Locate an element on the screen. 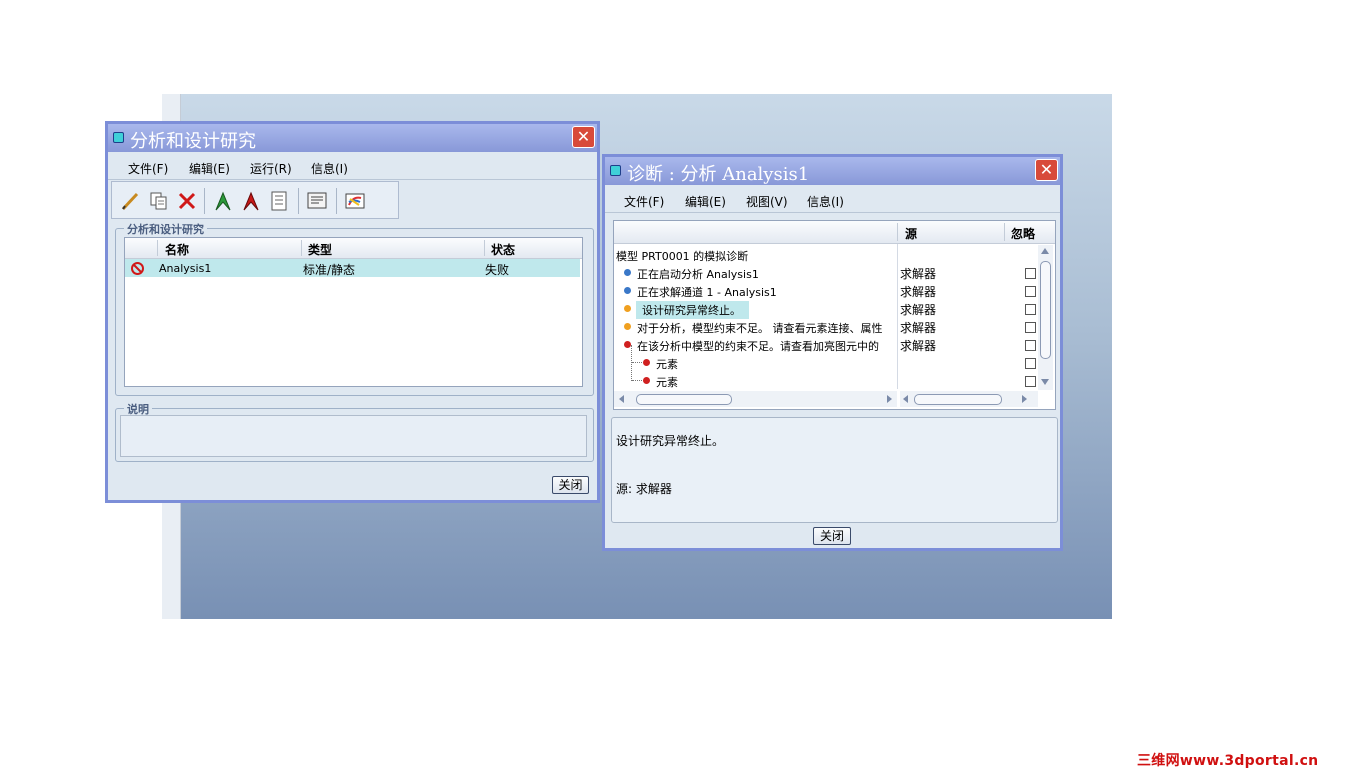 The image size is (1356, 774). table-row: Analysis1 标准/静态 失败 is located at coordinates (352, 268).